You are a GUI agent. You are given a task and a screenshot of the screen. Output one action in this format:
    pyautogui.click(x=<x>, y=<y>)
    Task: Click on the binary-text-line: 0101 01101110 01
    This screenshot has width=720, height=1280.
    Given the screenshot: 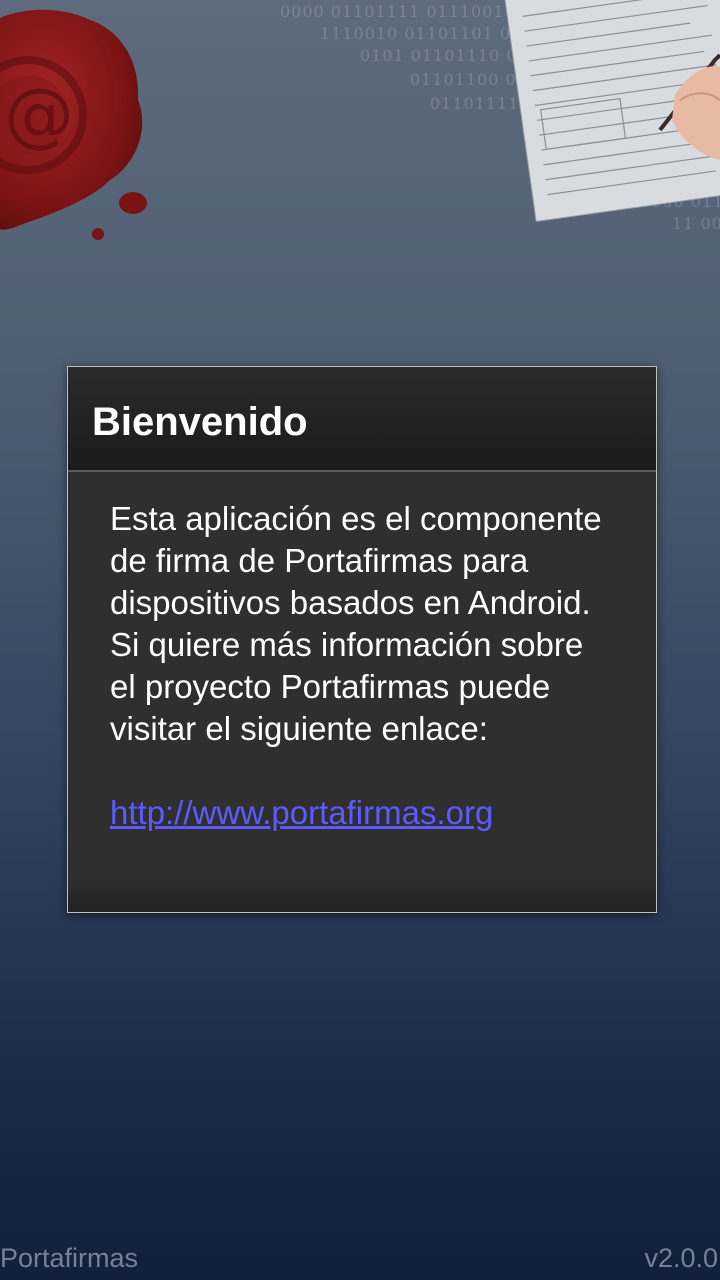 What is the action you would take?
    pyautogui.click(x=444, y=55)
    